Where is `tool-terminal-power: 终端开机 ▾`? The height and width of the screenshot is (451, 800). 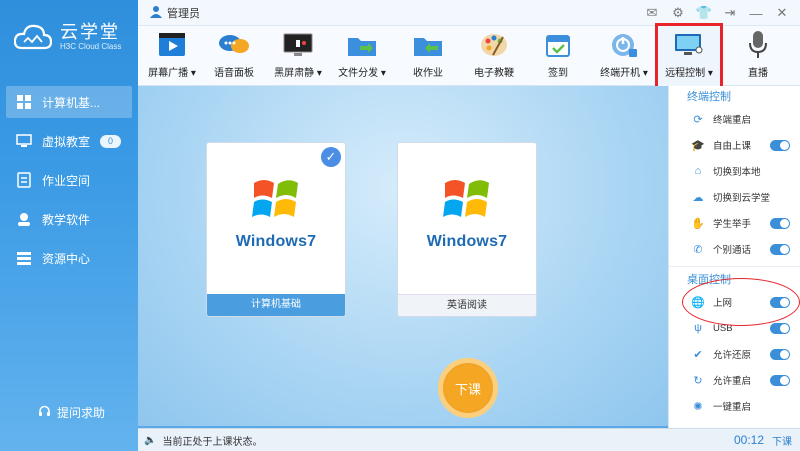 tool-terminal-power: 终端开机 ▾ is located at coordinates (624, 54).